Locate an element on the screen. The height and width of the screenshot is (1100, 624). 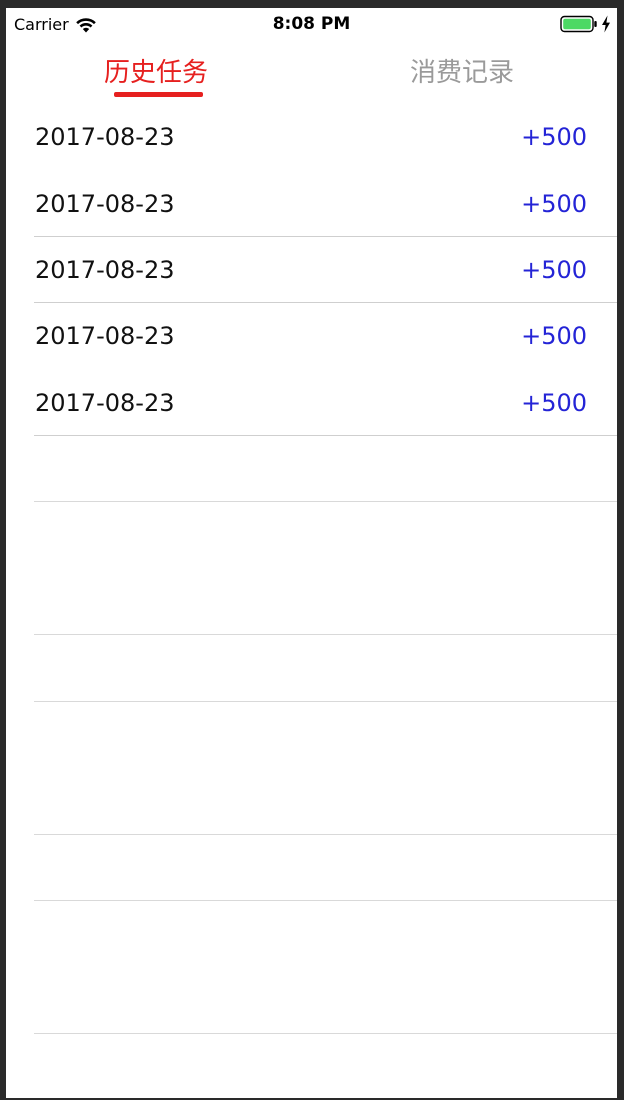
status-time: 8:08 PM is located at coordinates (311, 24).